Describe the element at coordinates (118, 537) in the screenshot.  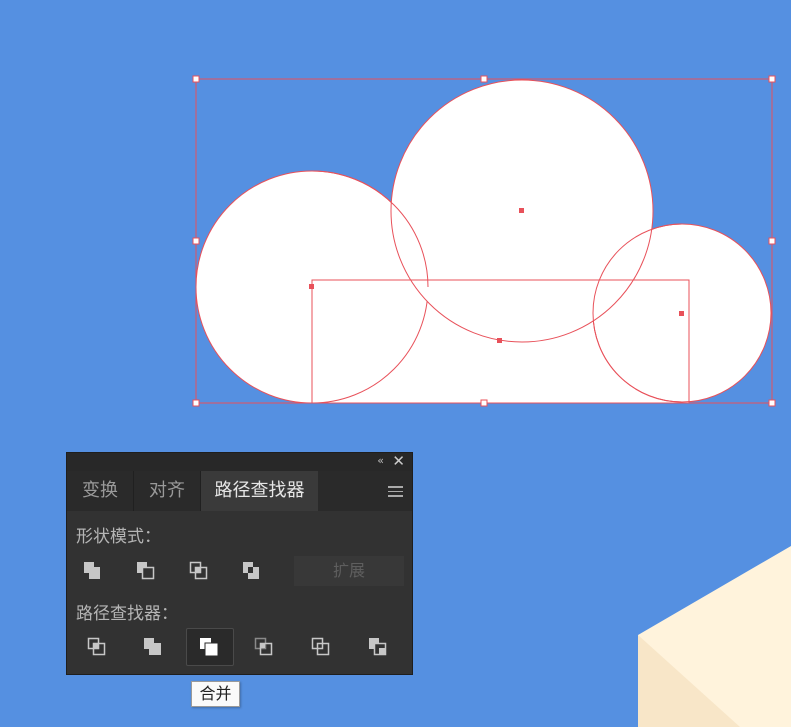
I see `shape-modes-label: 形状模式：` at that location.